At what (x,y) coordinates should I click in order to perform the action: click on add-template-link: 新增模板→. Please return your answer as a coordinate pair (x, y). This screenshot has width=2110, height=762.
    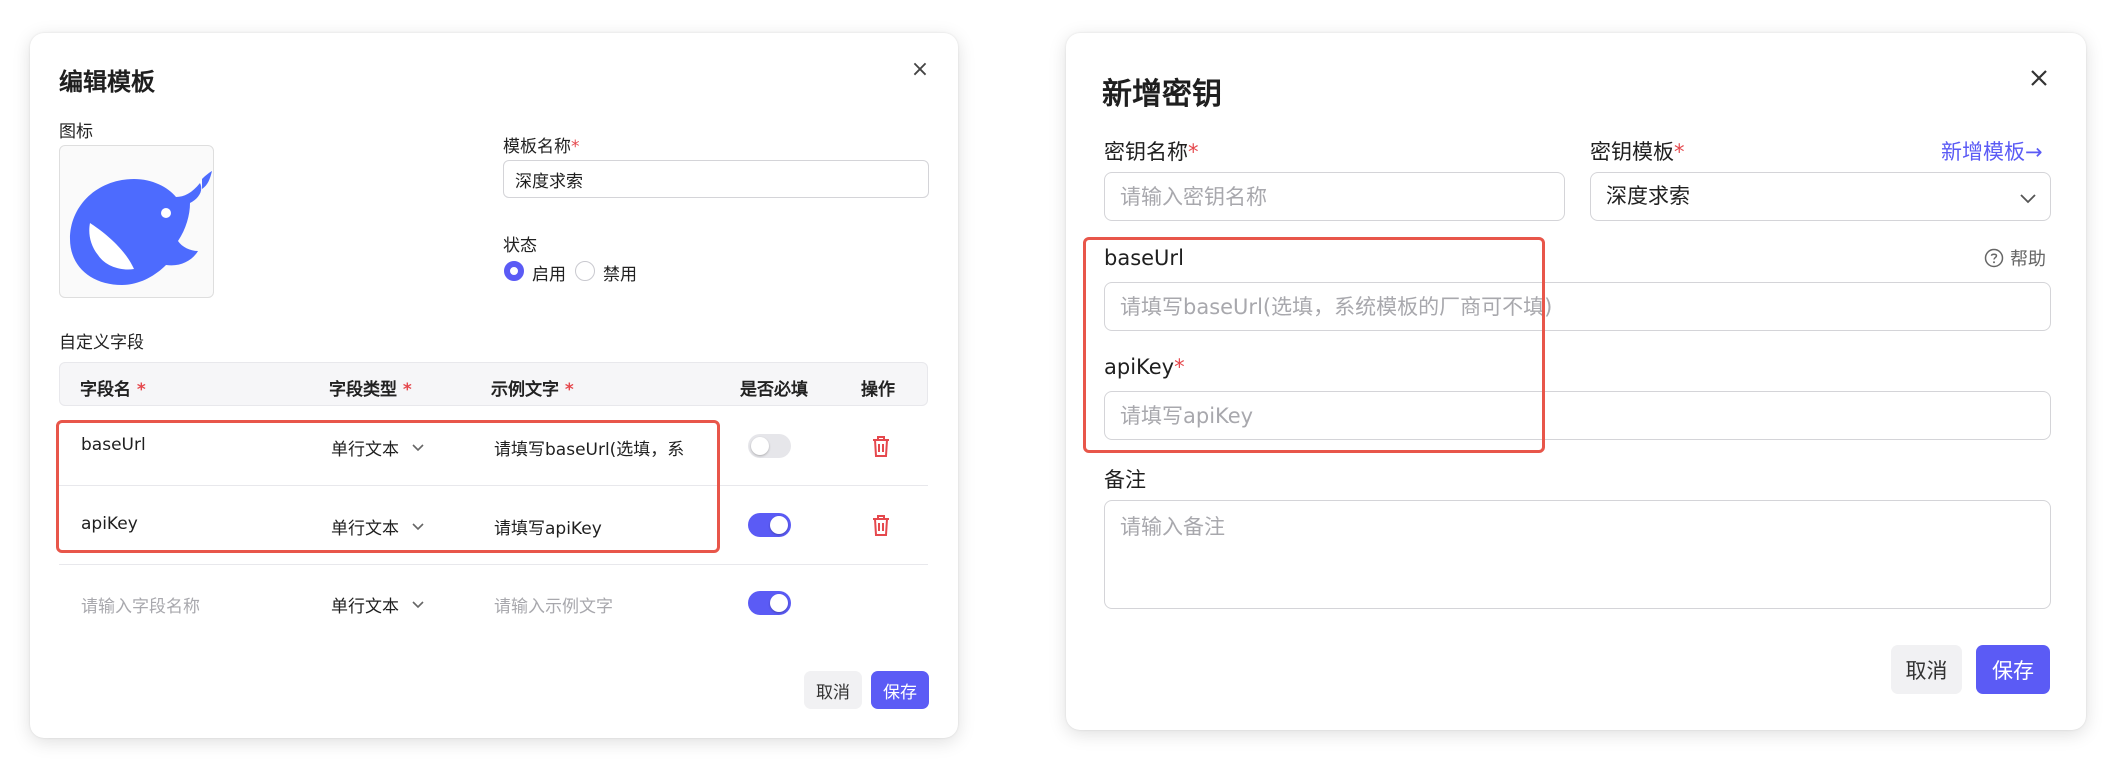
    Looking at the image, I should click on (1992, 151).